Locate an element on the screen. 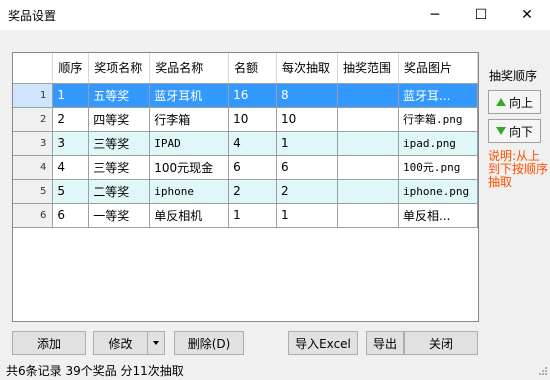 The height and width of the screenshot is (380, 550). move-down-button: 向下 is located at coordinates (514, 131).